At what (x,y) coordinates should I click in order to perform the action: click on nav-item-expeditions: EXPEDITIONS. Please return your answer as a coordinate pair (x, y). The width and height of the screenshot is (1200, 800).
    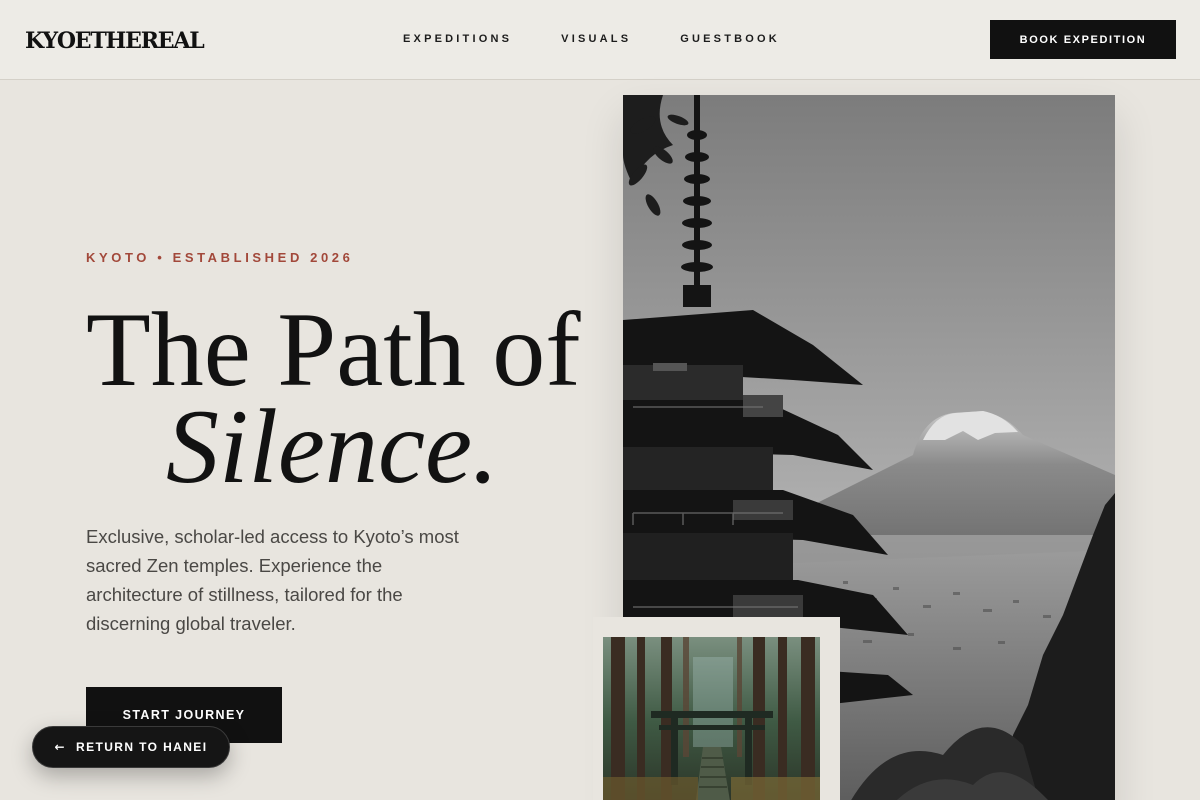
    Looking at the image, I should click on (457, 39).